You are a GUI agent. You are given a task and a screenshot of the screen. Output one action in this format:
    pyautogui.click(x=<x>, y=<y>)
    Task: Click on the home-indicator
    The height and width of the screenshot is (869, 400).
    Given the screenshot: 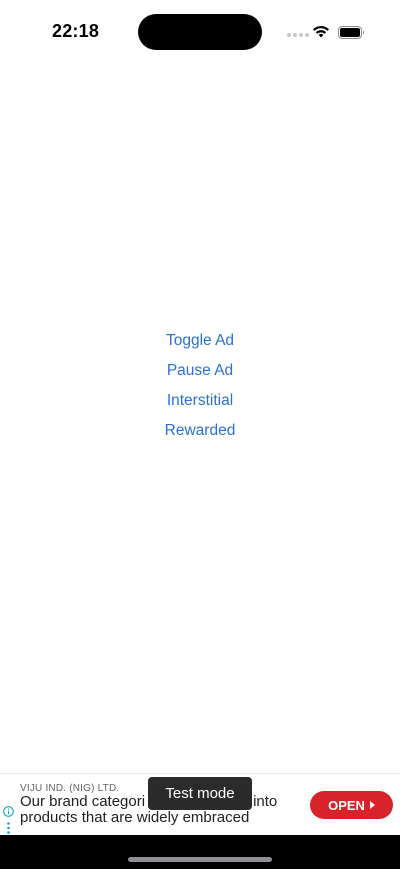 What is the action you would take?
    pyautogui.click(x=200, y=859)
    